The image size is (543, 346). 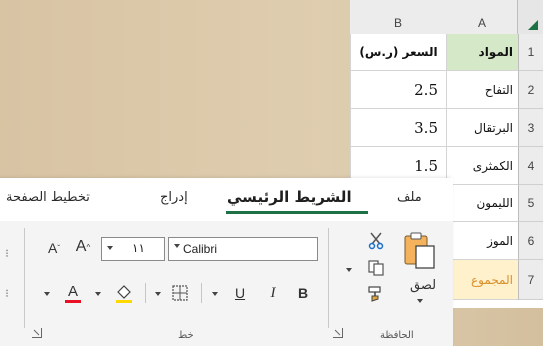 I want to click on font-color-button: A, so click(x=73, y=293).